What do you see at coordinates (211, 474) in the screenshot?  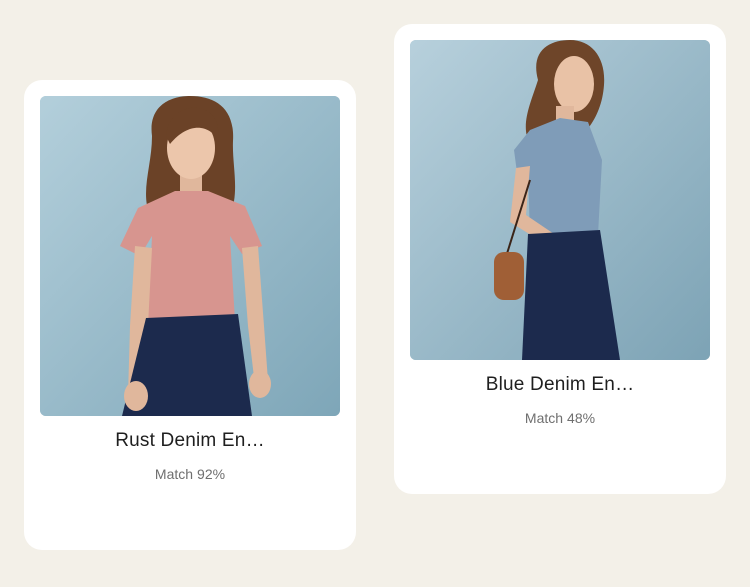 I see `match-percentage: 92%` at bounding box center [211, 474].